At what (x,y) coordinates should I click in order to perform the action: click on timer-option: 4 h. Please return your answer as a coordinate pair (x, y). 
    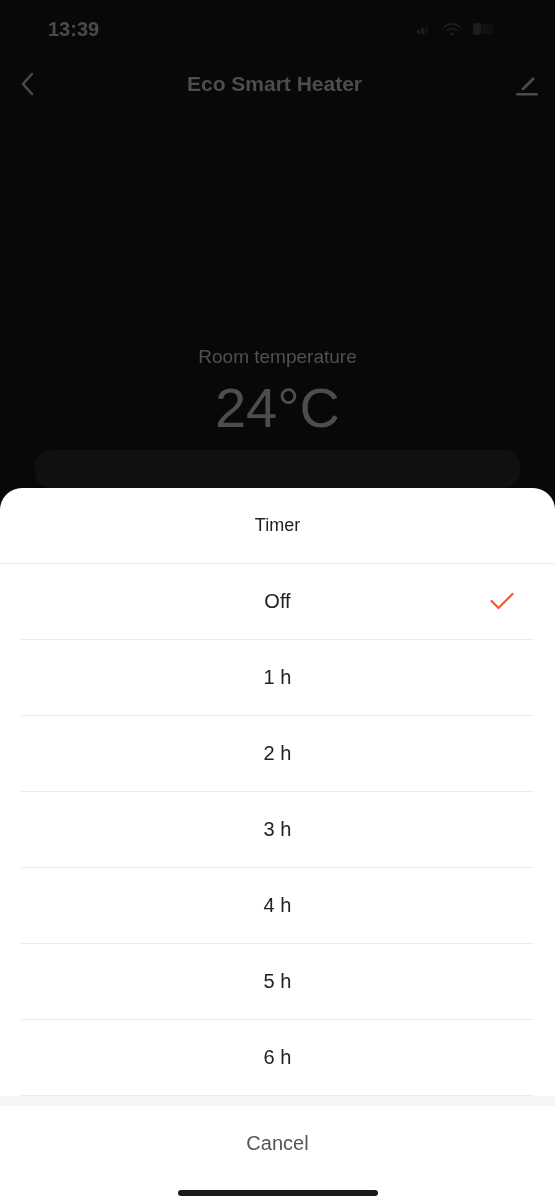
    Looking at the image, I should click on (277, 906).